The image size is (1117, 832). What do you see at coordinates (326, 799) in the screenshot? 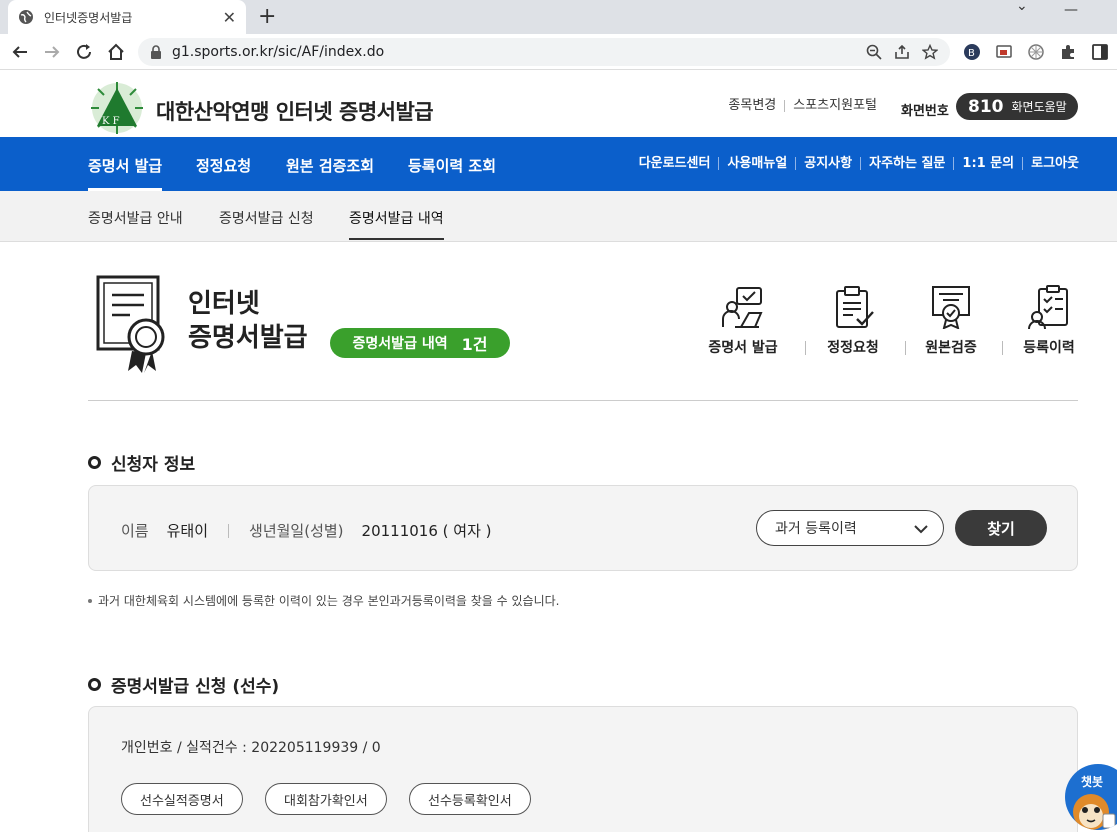
I see `competition-participation-button: 대회참가확인서` at bounding box center [326, 799].